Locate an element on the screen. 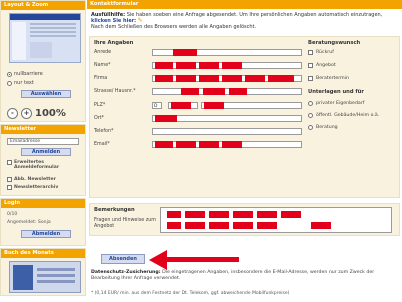 Image resolution: width=402 pixels, height=302 pixels. arrow-shaft is located at coordinates (202, 259).